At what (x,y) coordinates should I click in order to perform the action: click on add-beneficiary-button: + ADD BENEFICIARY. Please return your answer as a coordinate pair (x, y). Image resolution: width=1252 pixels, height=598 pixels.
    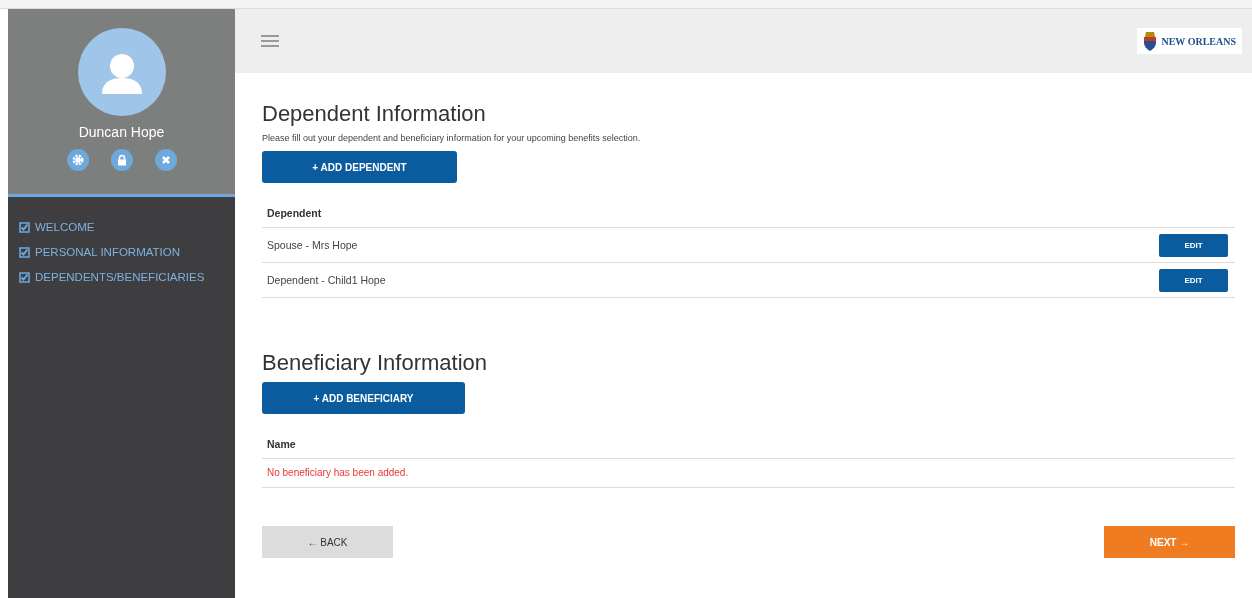
    Looking at the image, I should click on (363, 398).